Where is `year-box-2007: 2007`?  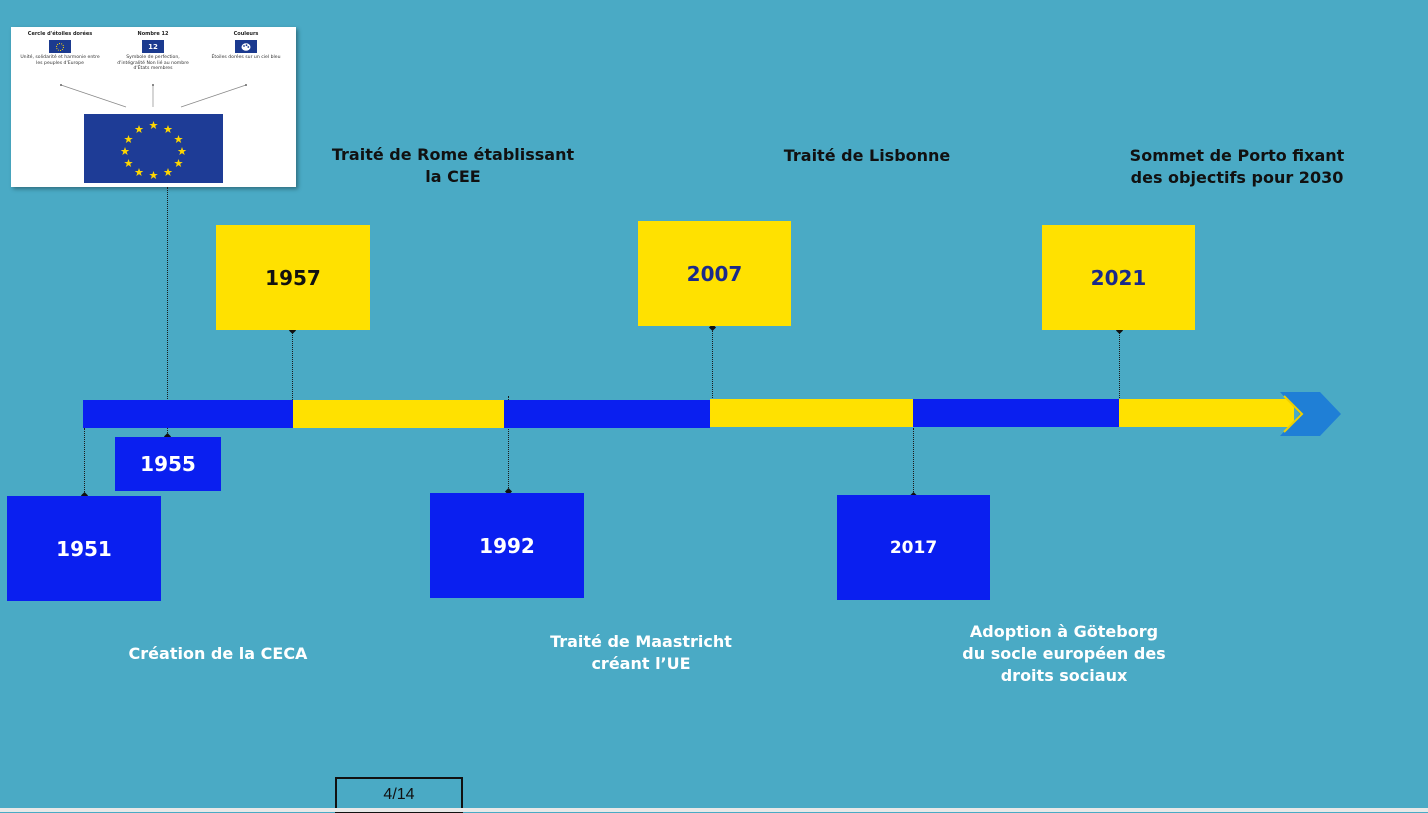 year-box-2007: 2007 is located at coordinates (714, 273).